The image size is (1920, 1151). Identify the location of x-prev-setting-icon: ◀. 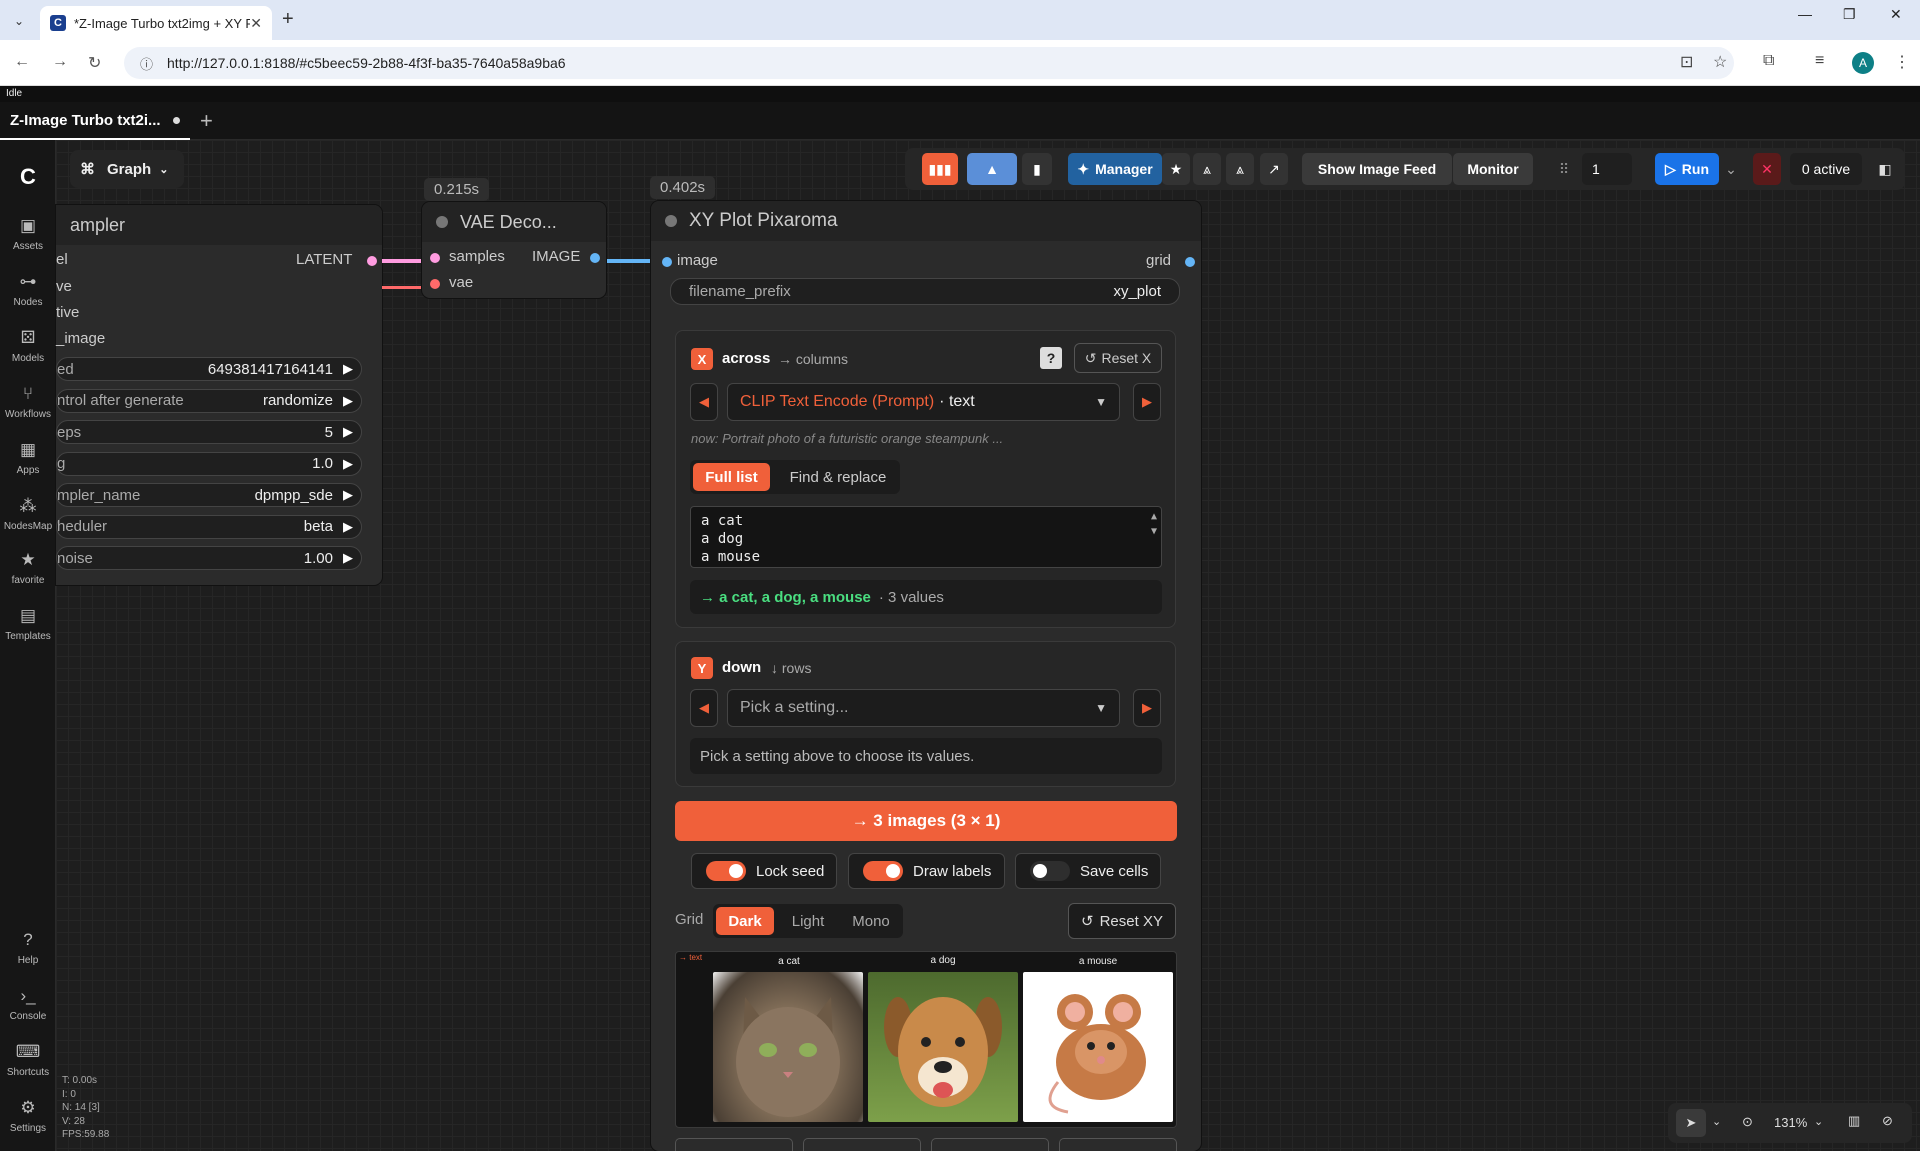
(704, 402).